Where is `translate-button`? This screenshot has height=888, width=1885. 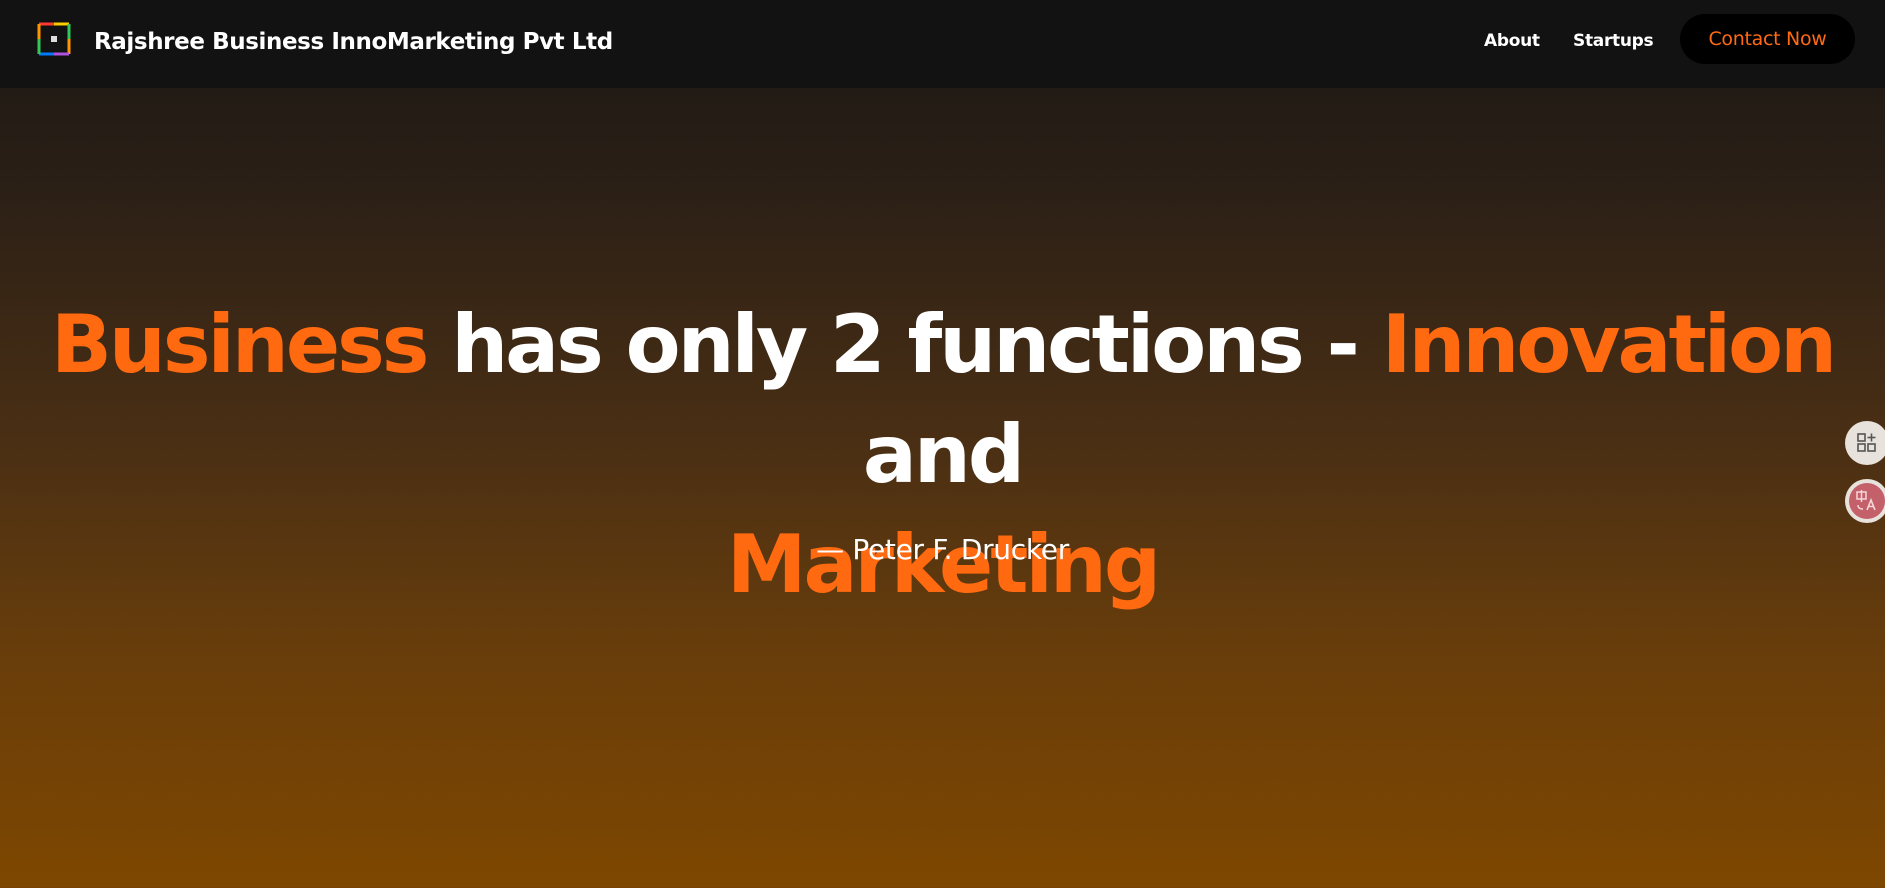
translate-button is located at coordinates (1865, 501).